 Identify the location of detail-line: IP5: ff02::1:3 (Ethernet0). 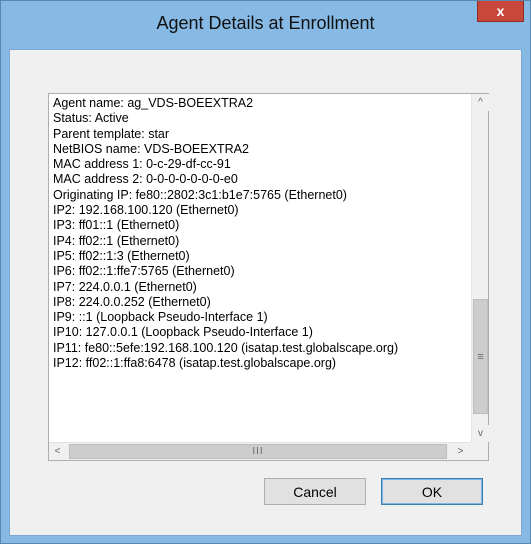
(121, 255).